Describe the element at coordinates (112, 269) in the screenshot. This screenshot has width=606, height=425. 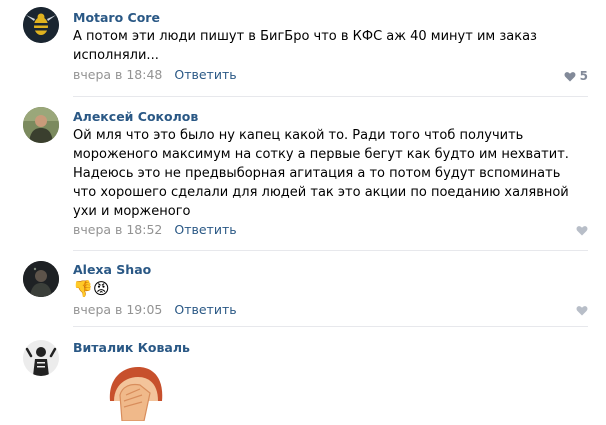
I see `comment-author: Alexa Shao` at that location.